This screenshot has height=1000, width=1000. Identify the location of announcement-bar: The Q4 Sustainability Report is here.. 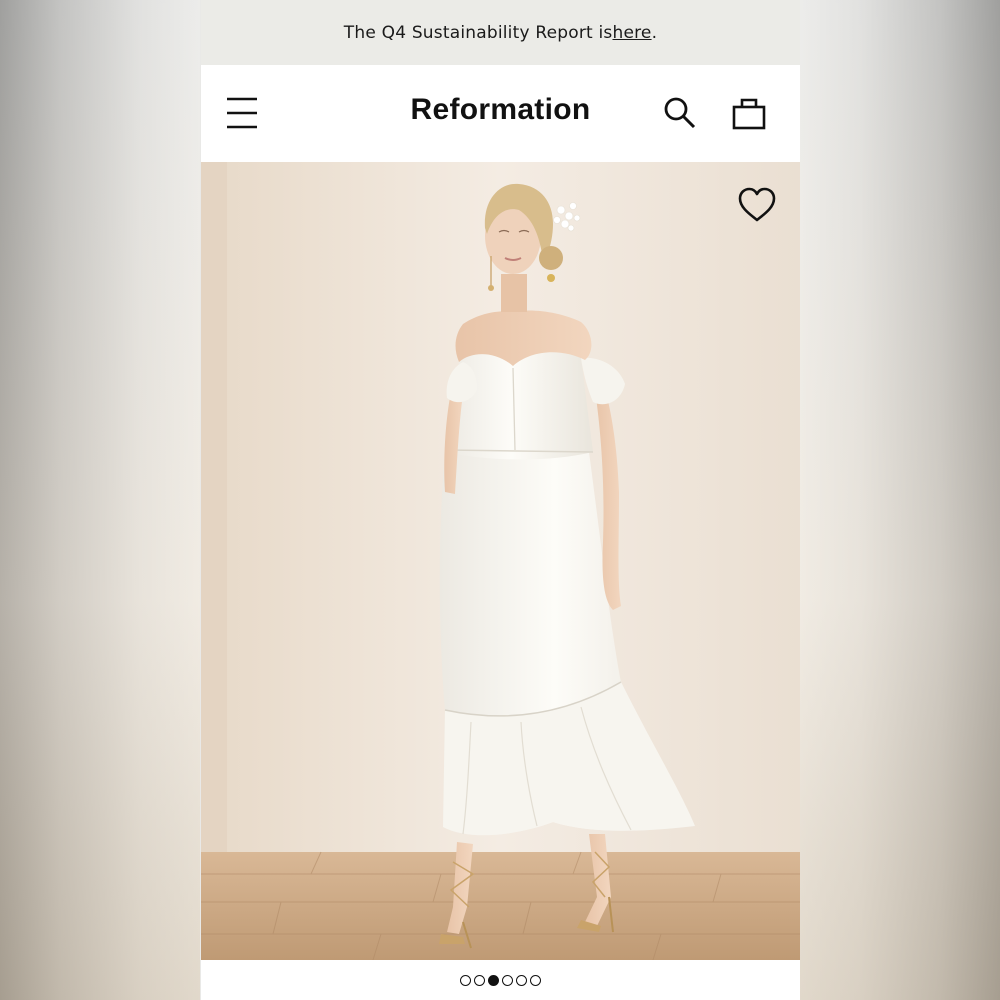
(500, 32).